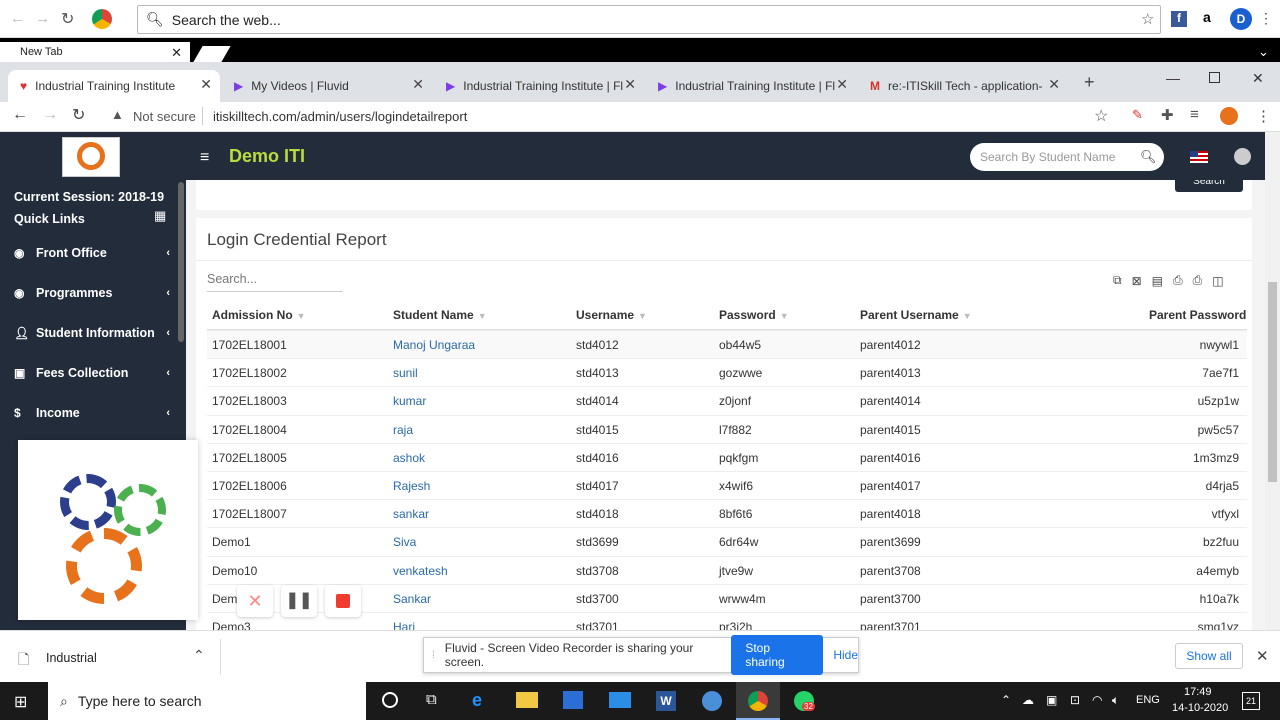 This screenshot has height=720, width=1280. What do you see at coordinates (1147, 19) in the screenshot?
I see `star-icon: ☆` at bounding box center [1147, 19].